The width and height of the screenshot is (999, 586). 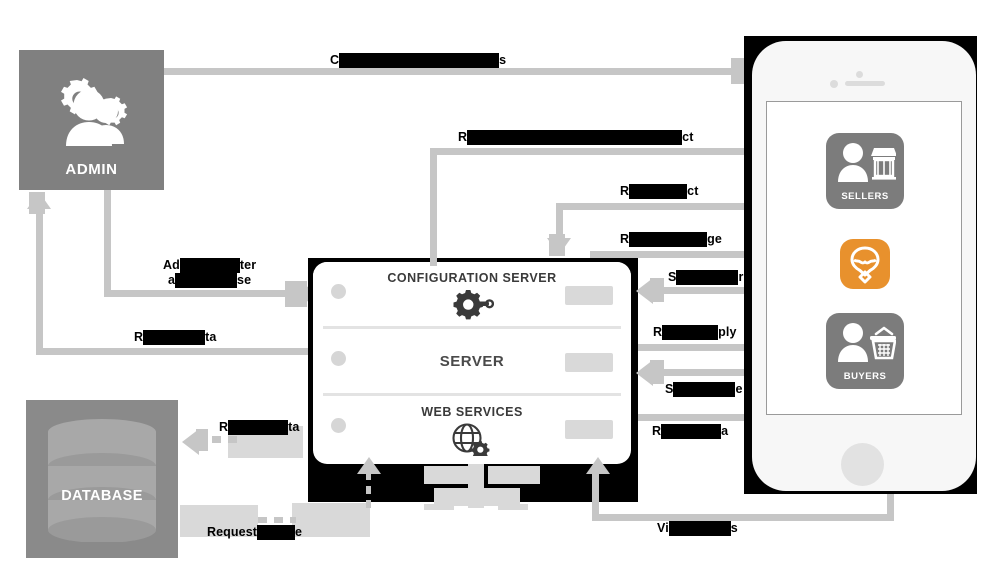 I want to click on label-buyers-send: S e, so click(x=704, y=389).